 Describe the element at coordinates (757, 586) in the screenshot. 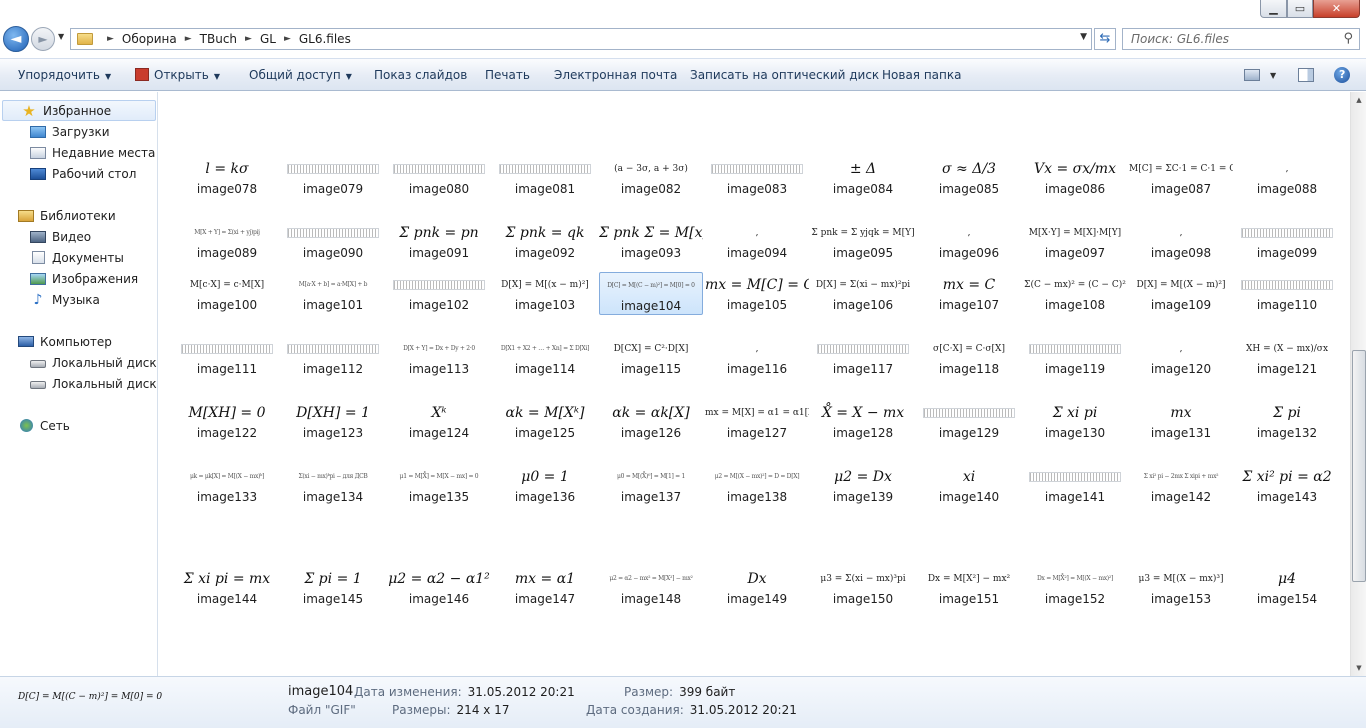

I see `file-item: Dx image149` at that location.